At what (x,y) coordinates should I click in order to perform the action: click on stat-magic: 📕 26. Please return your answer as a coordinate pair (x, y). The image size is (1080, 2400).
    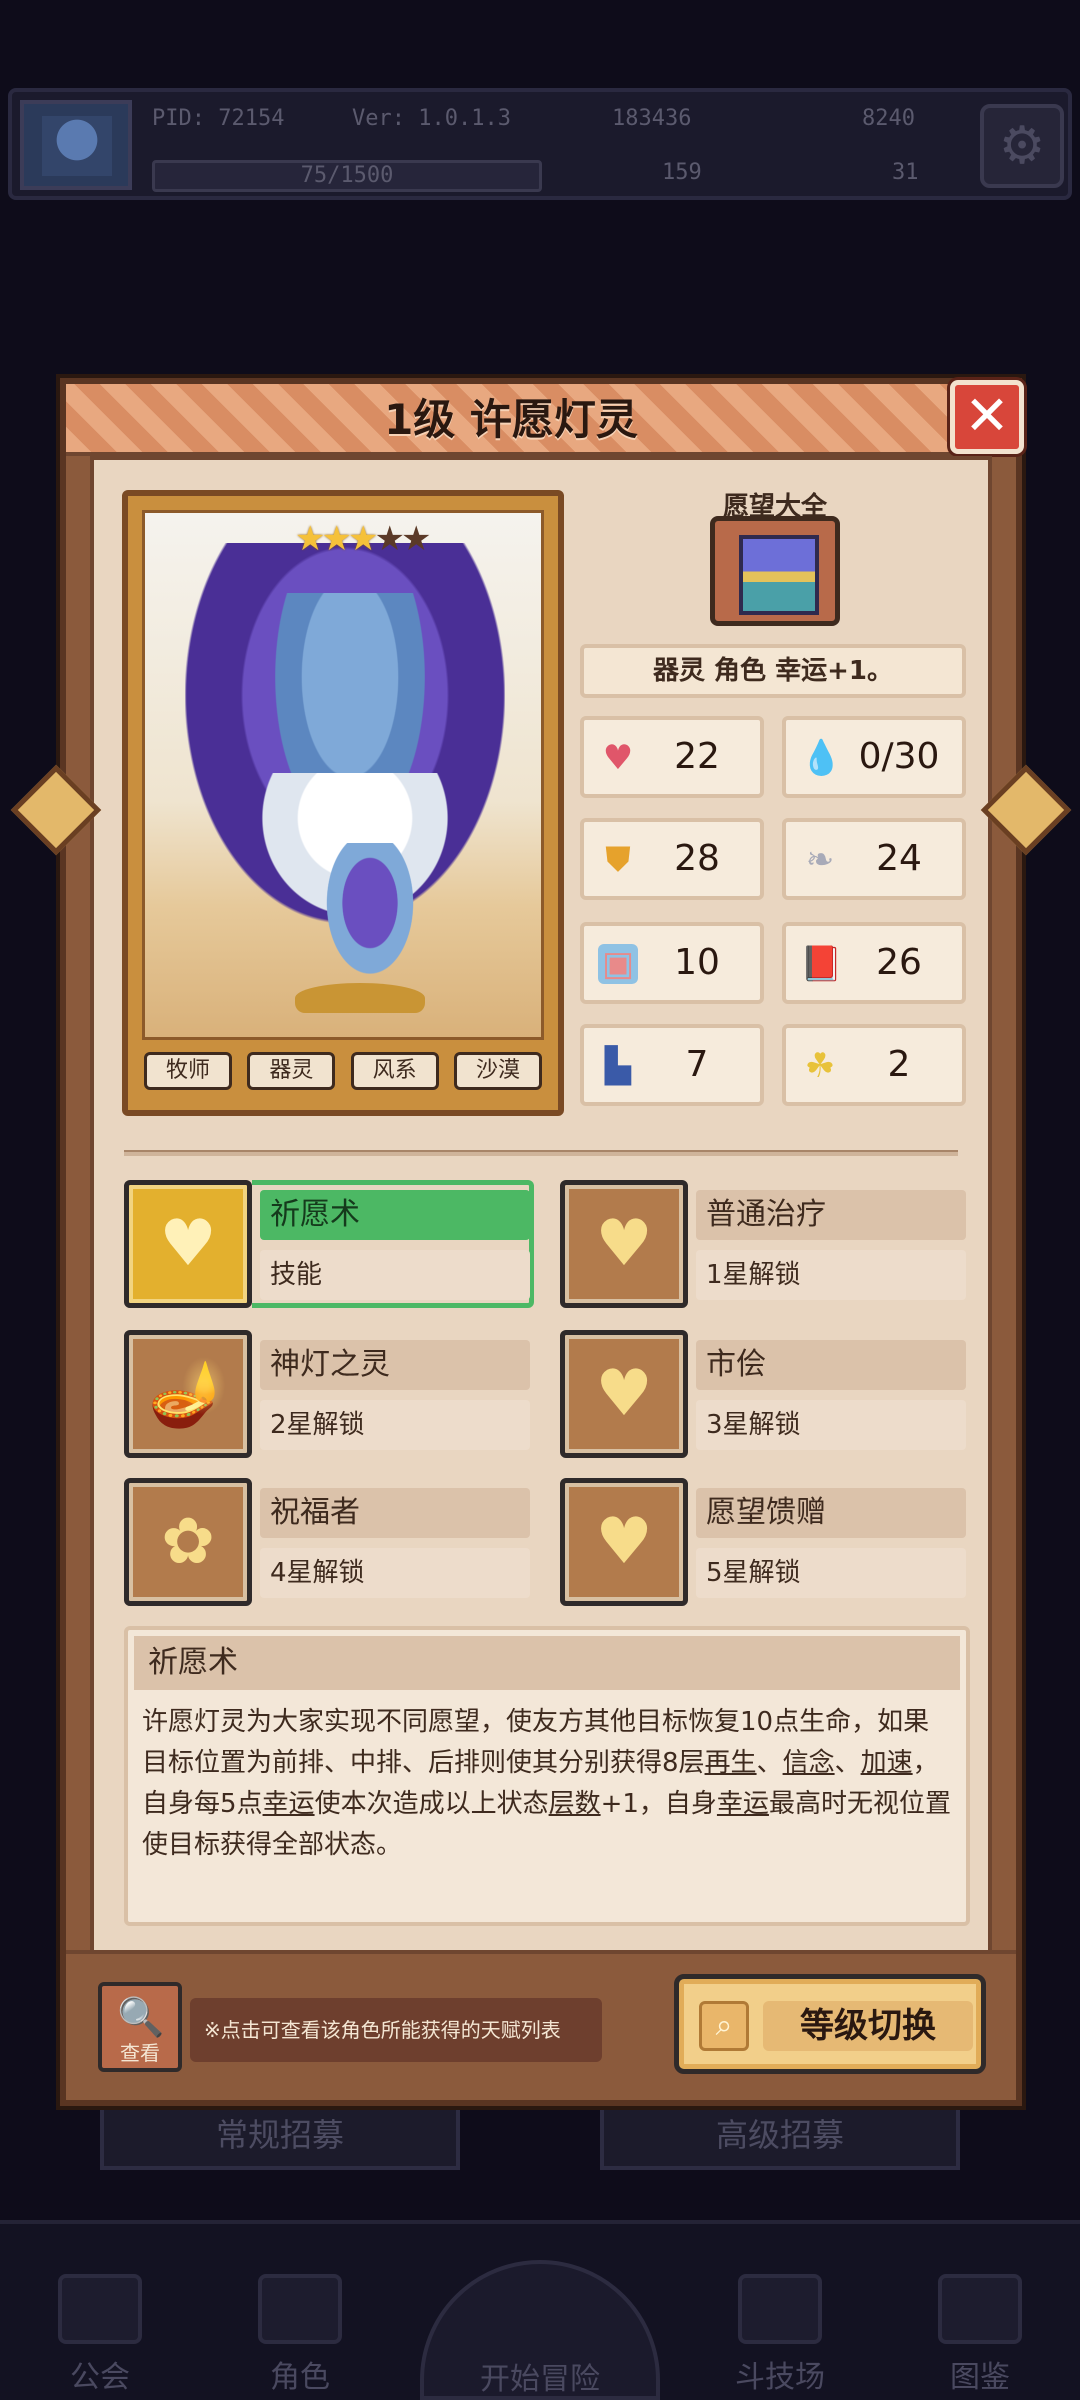
    Looking at the image, I should click on (874, 963).